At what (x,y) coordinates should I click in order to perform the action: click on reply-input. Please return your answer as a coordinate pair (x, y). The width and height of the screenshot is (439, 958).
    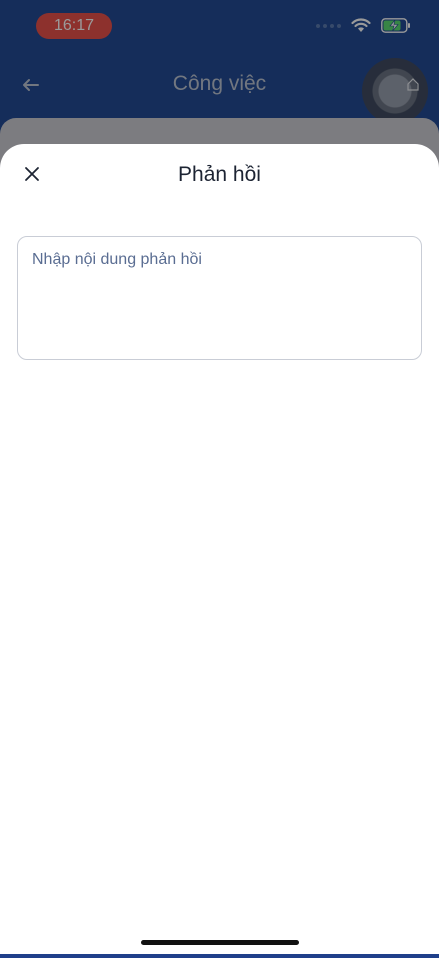
    Looking at the image, I should click on (219, 298).